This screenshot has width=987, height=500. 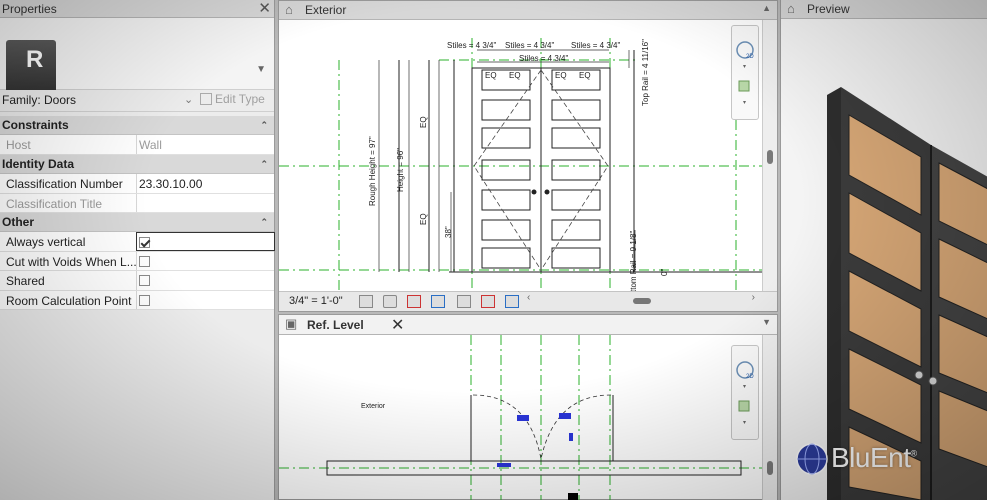 What do you see at coordinates (543, 58) in the screenshot?
I see `dim-stiles-center: Stiles = 4 3/4"` at bounding box center [543, 58].